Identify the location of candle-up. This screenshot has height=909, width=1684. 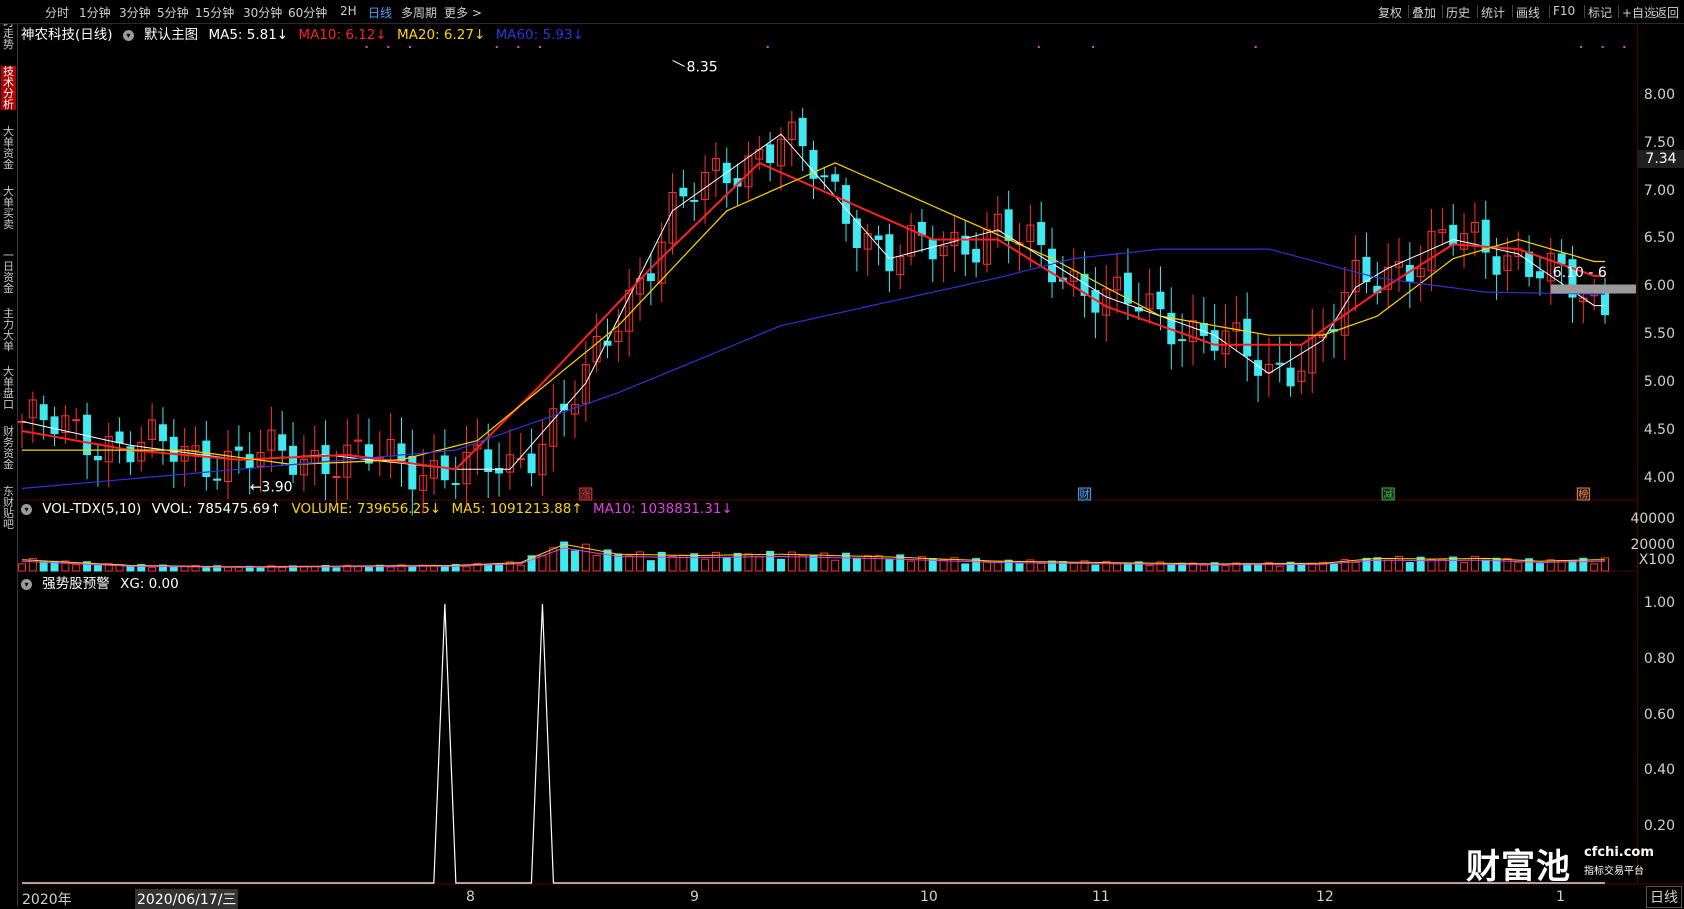
(76, 420).